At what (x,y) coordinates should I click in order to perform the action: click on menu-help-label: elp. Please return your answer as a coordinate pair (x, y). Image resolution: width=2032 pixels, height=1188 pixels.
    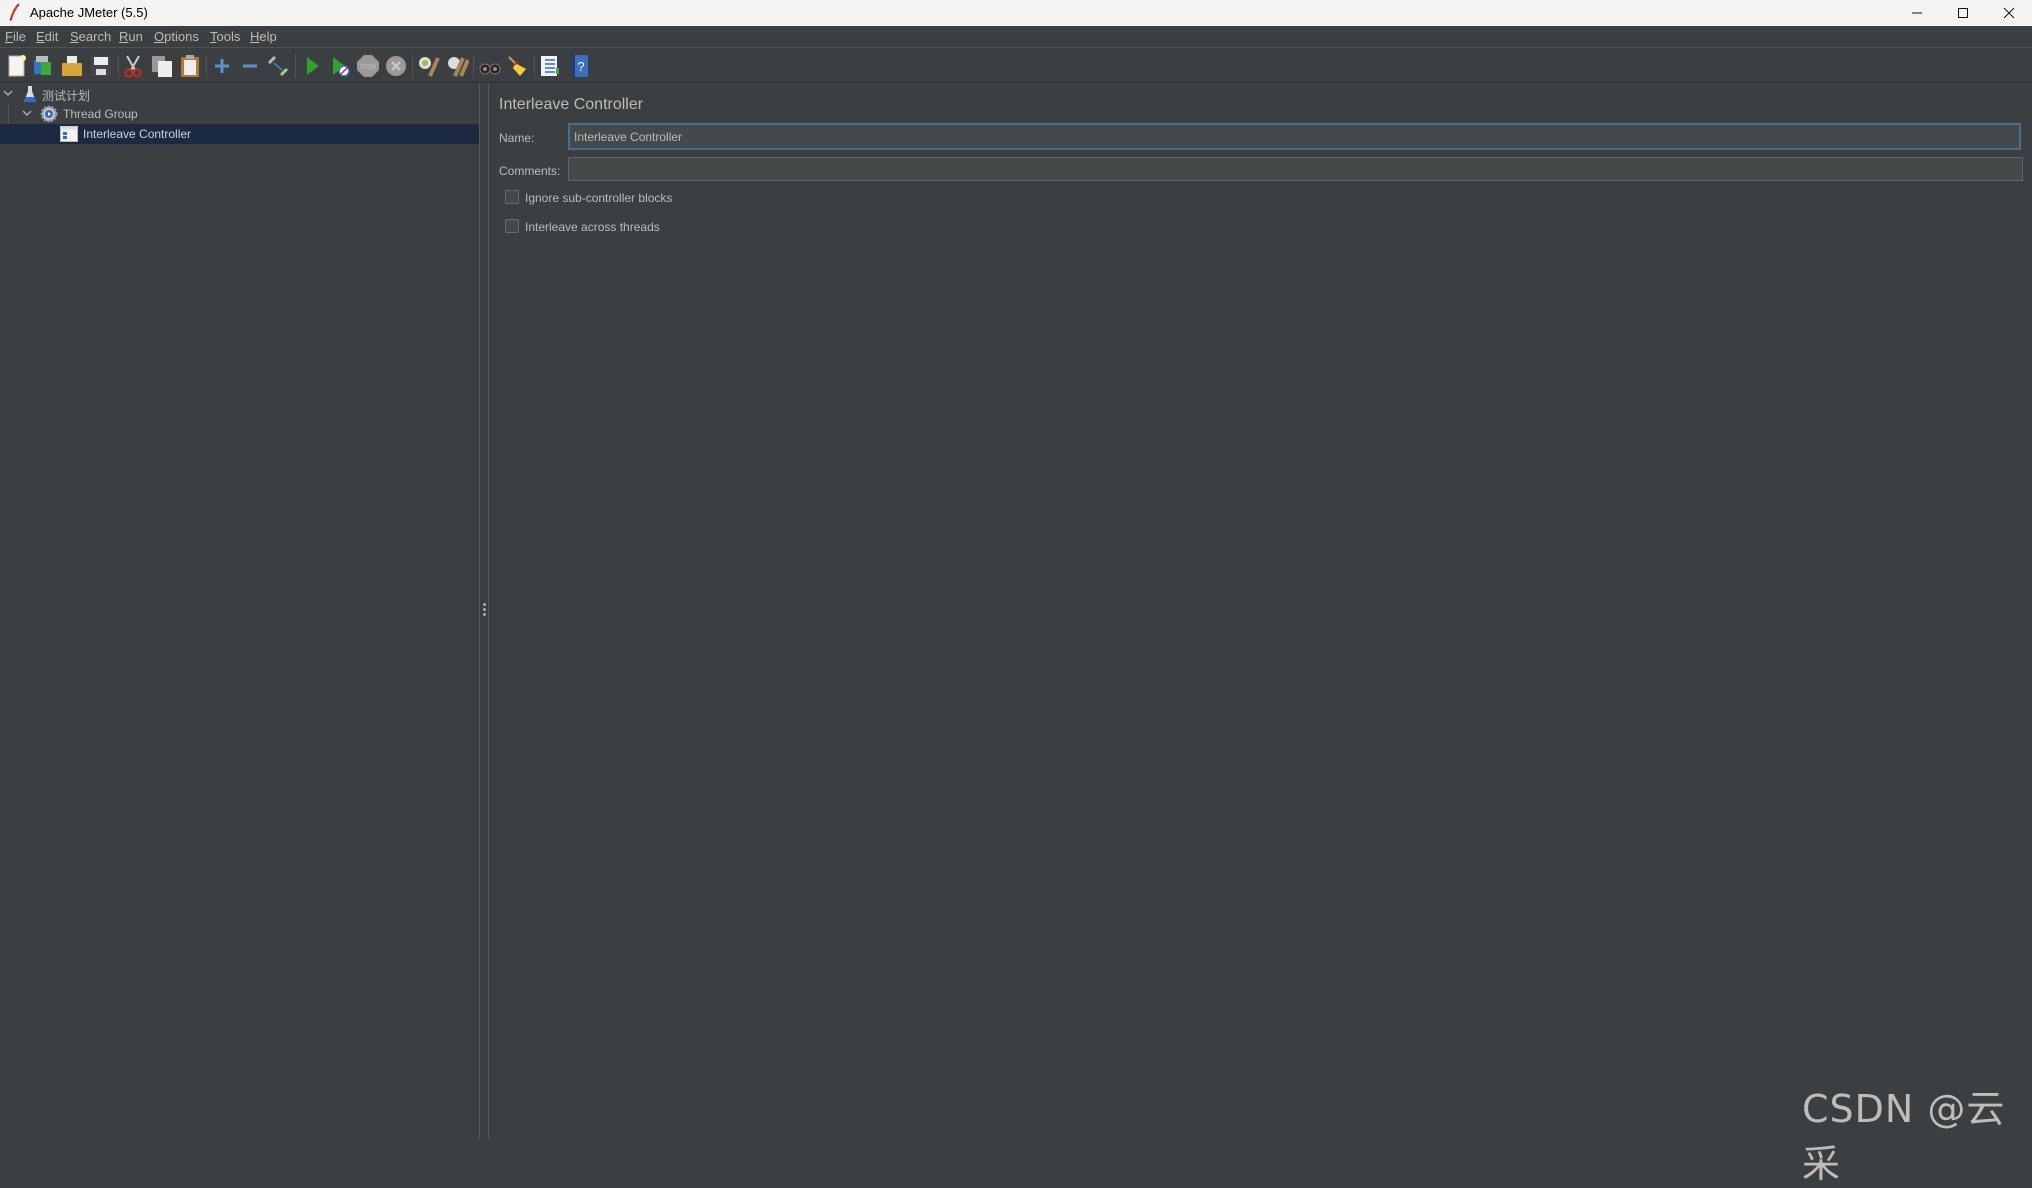
    Looking at the image, I should click on (268, 36).